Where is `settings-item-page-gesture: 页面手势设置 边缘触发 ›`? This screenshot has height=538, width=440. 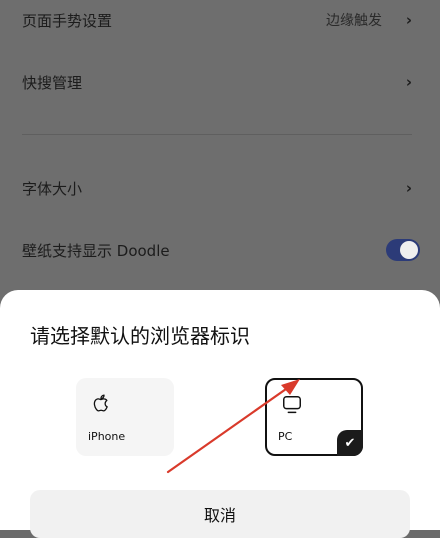 settings-item-page-gesture: 页面手势设置 边缘触发 › is located at coordinates (220, 20).